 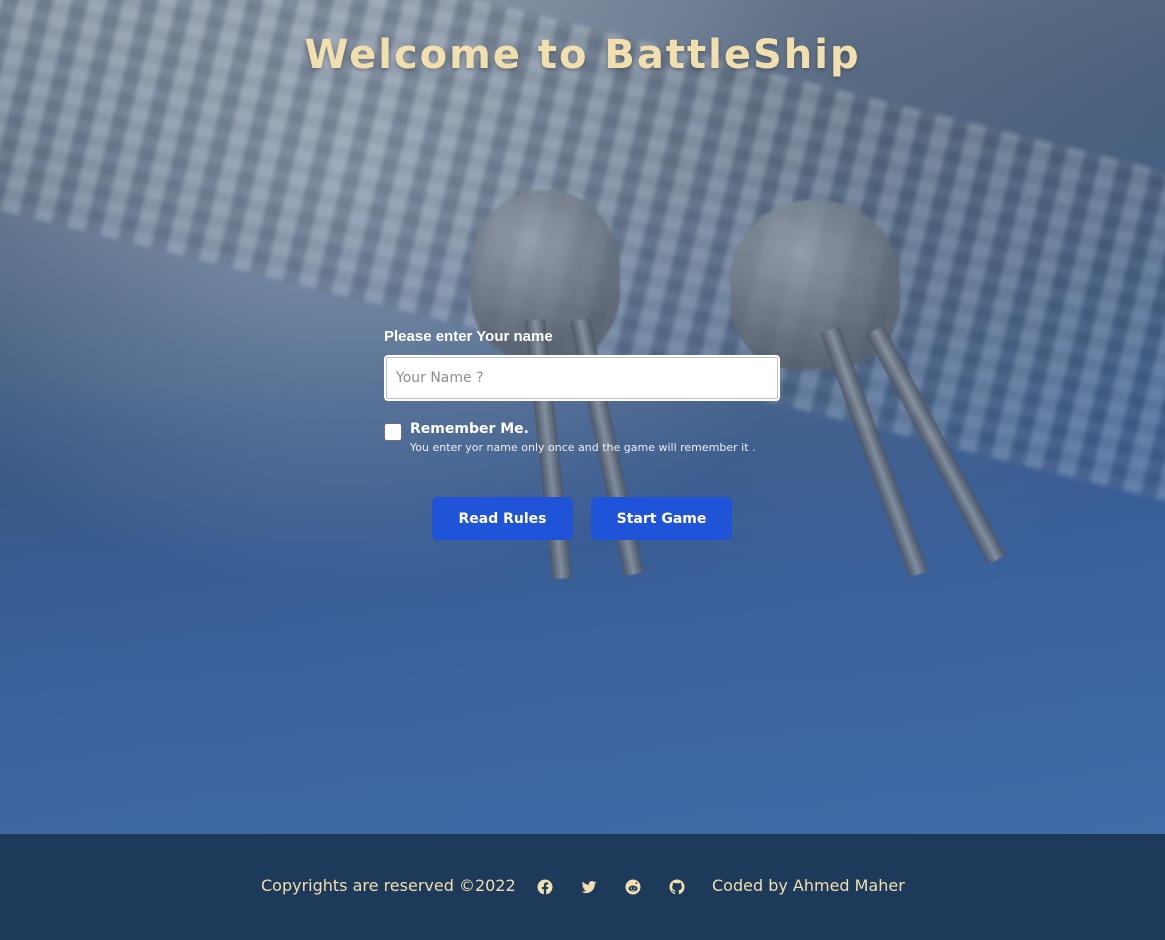 What do you see at coordinates (661, 518) in the screenshot?
I see `start-game-button: Start Game` at bounding box center [661, 518].